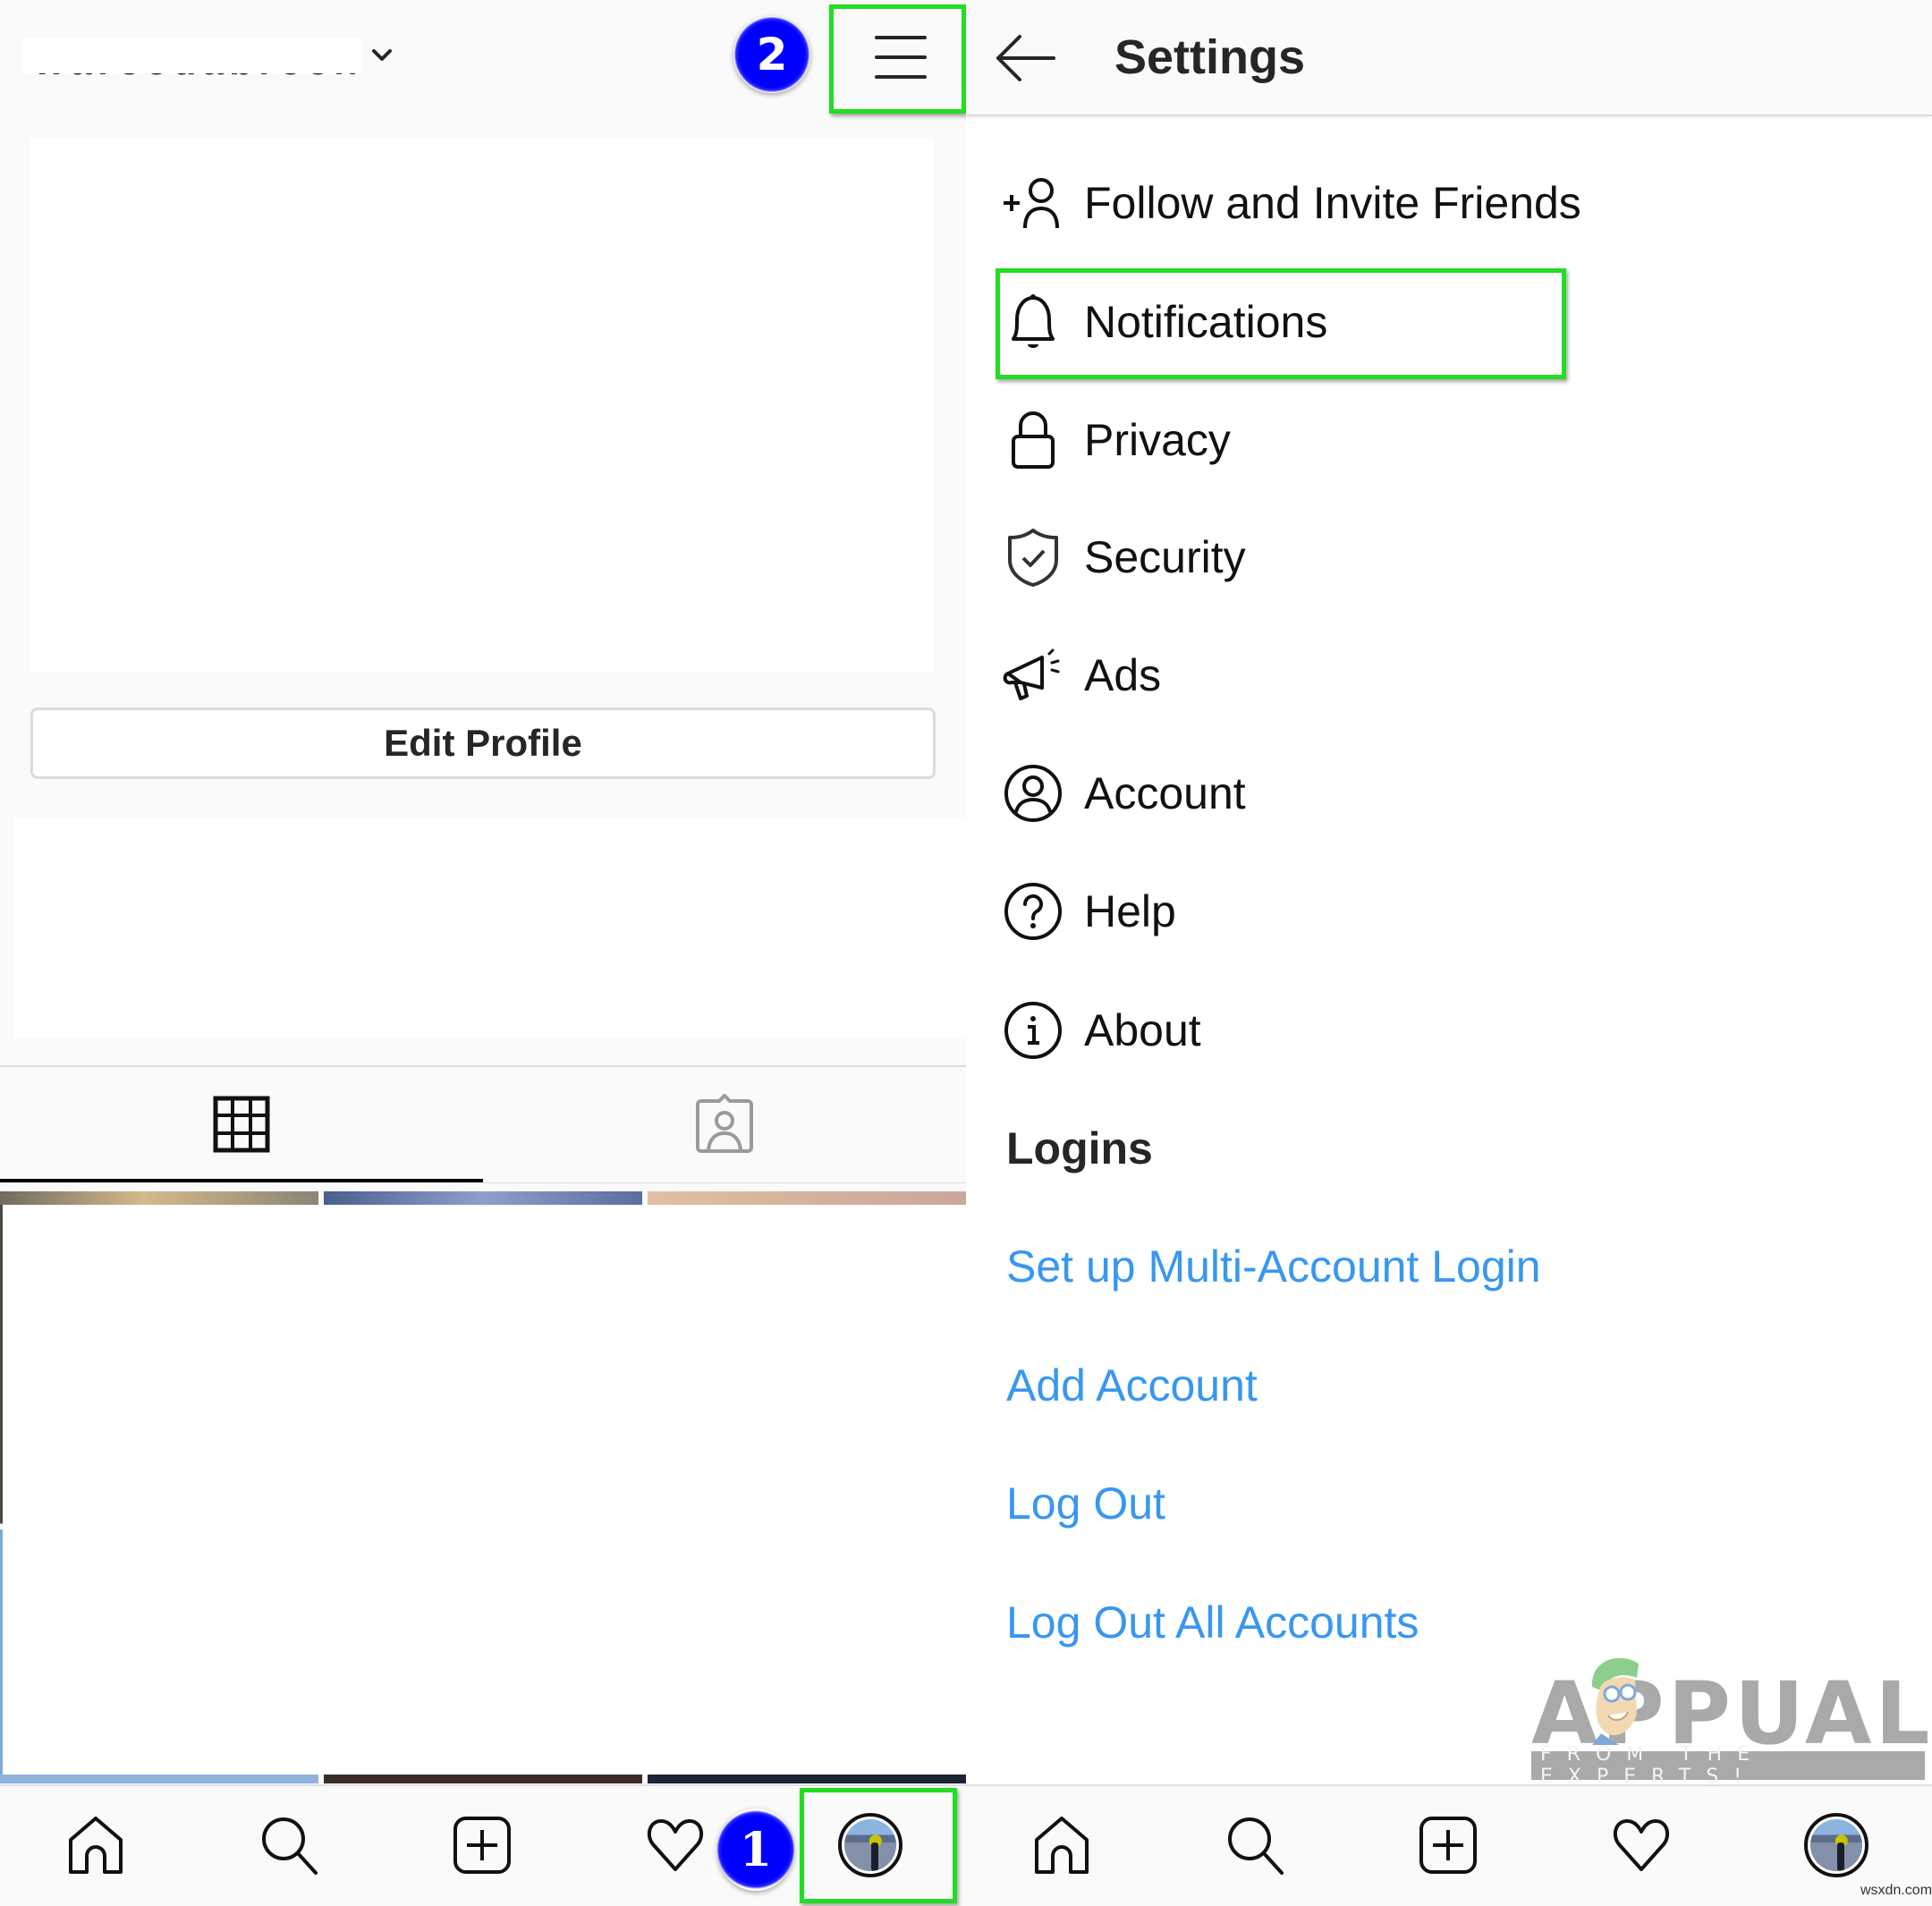  I want to click on username-redacted, so click(192, 55).